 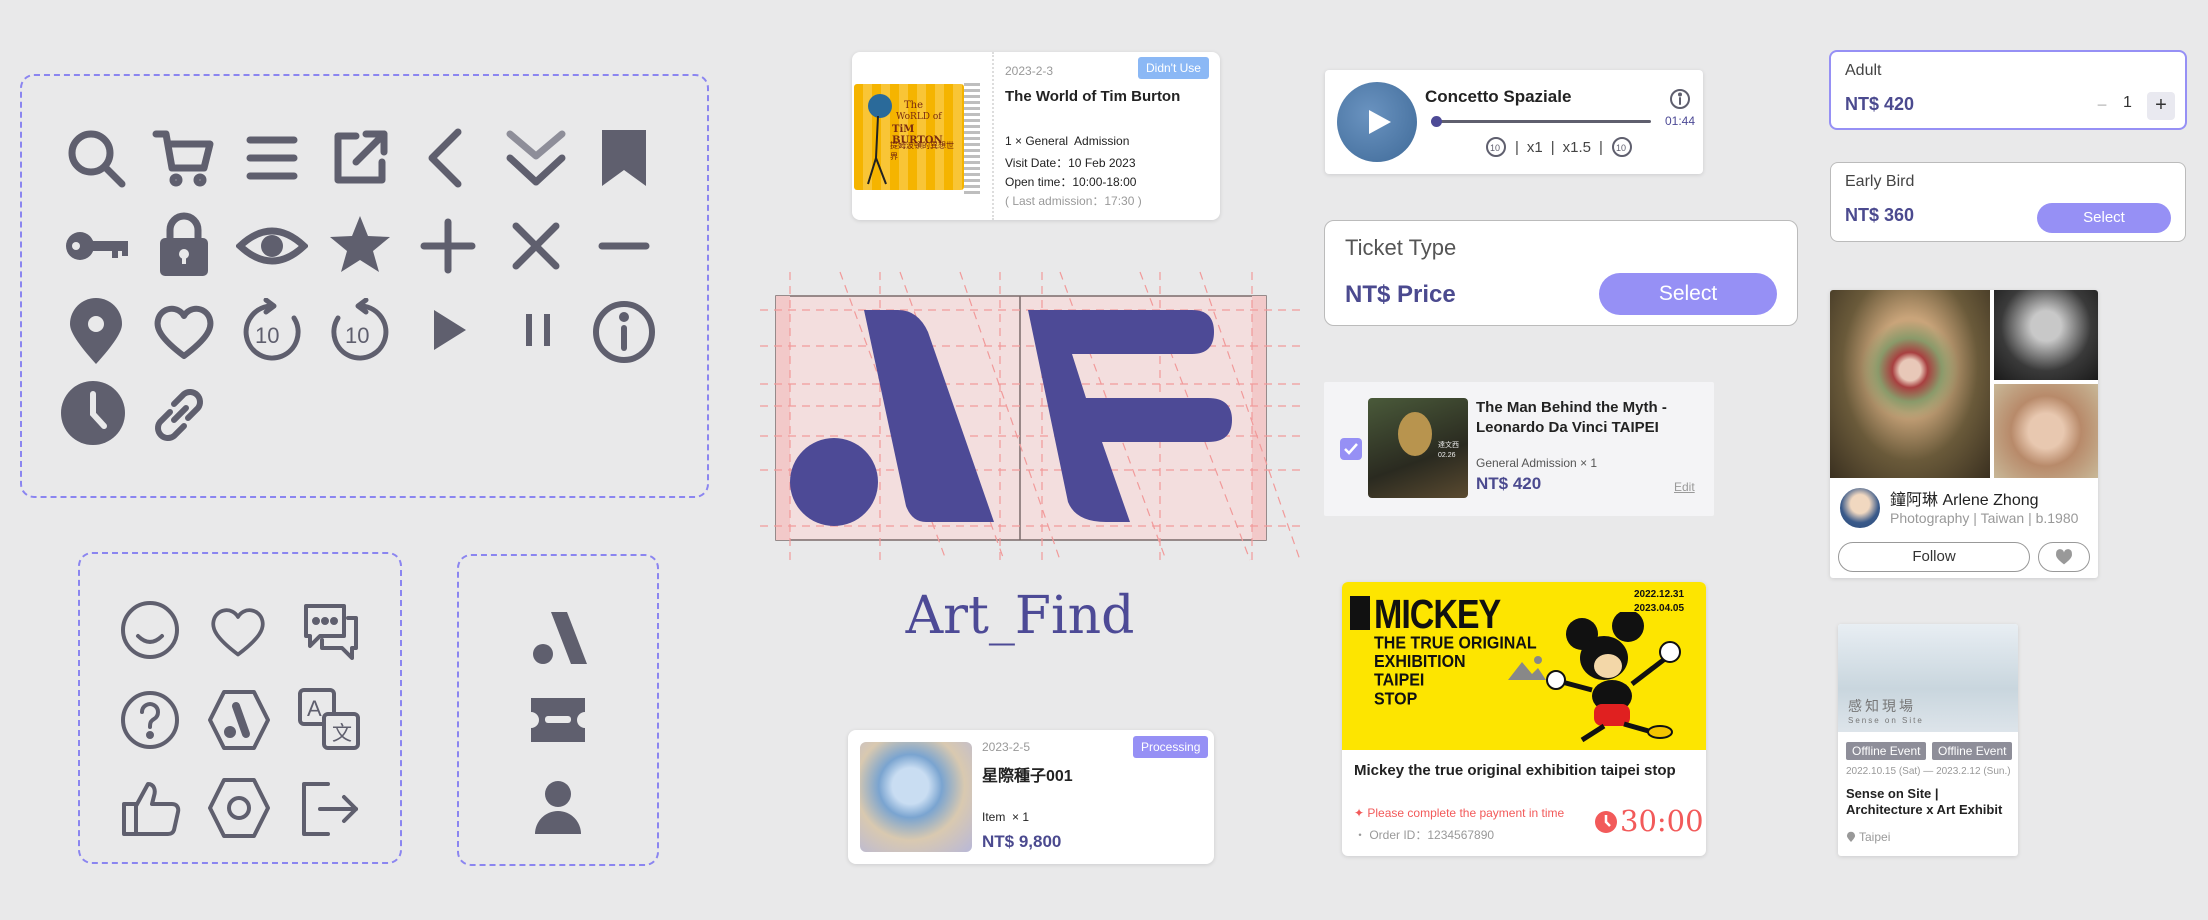 I want to click on artist-birth: b.1980, so click(x=2057, y=518).